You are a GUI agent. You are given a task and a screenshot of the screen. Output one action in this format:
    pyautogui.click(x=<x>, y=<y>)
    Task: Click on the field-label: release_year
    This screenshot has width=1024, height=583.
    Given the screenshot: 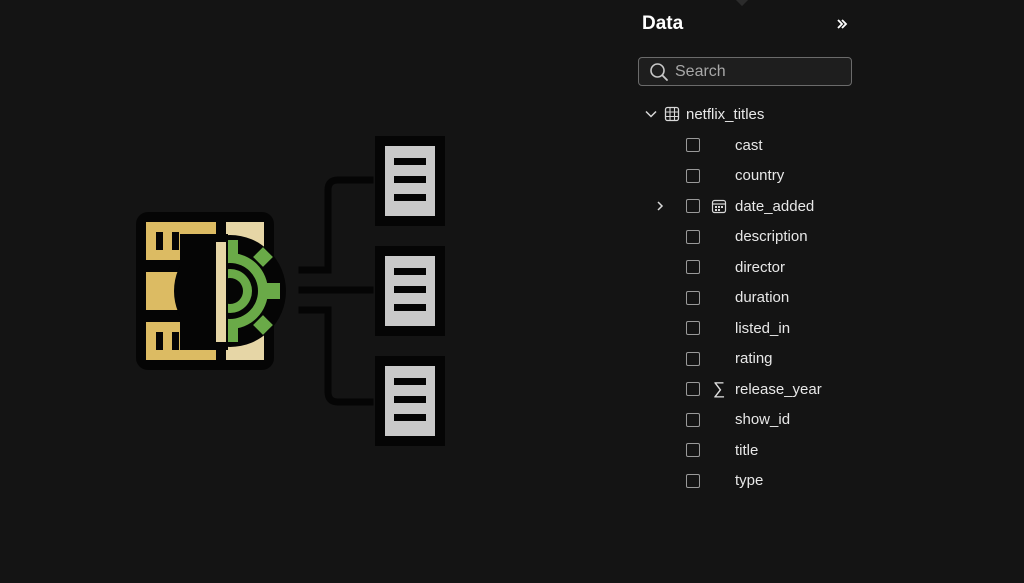 What is the action you would take?
    pyautogui.click(x=778, y=389)
    